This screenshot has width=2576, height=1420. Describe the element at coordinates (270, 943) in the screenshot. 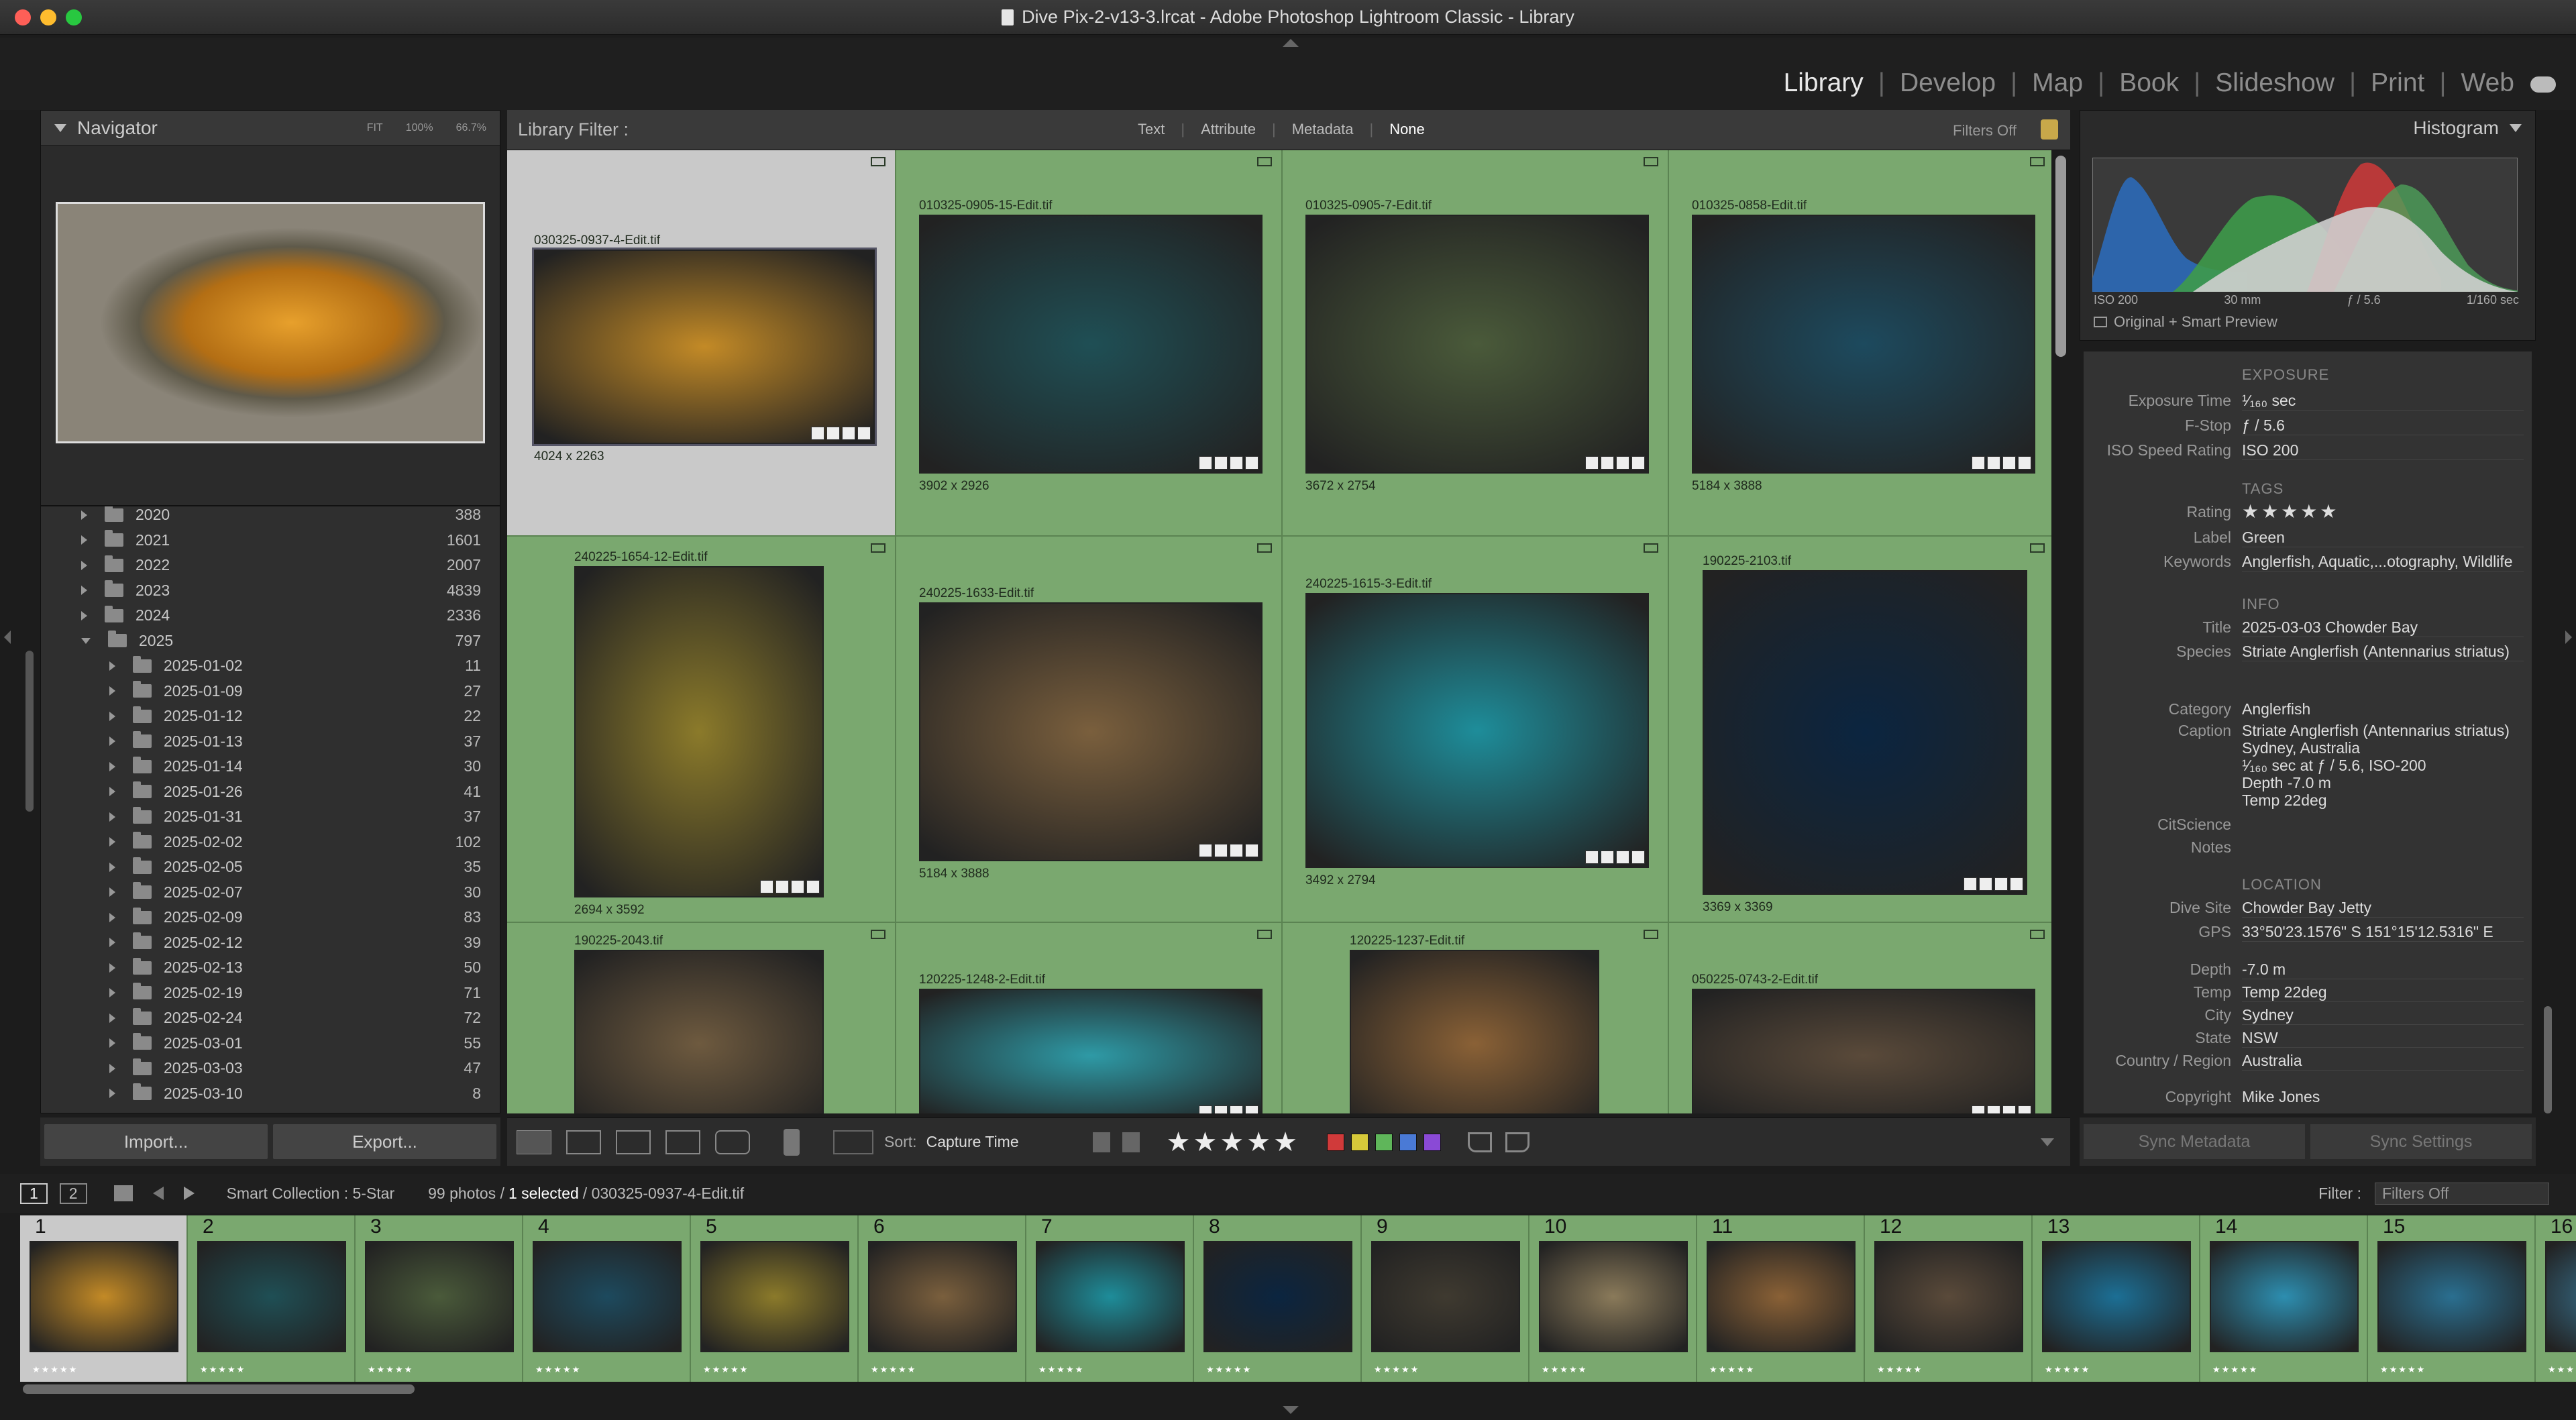

I see `folder-row: 2025-02-12 39` at that location.